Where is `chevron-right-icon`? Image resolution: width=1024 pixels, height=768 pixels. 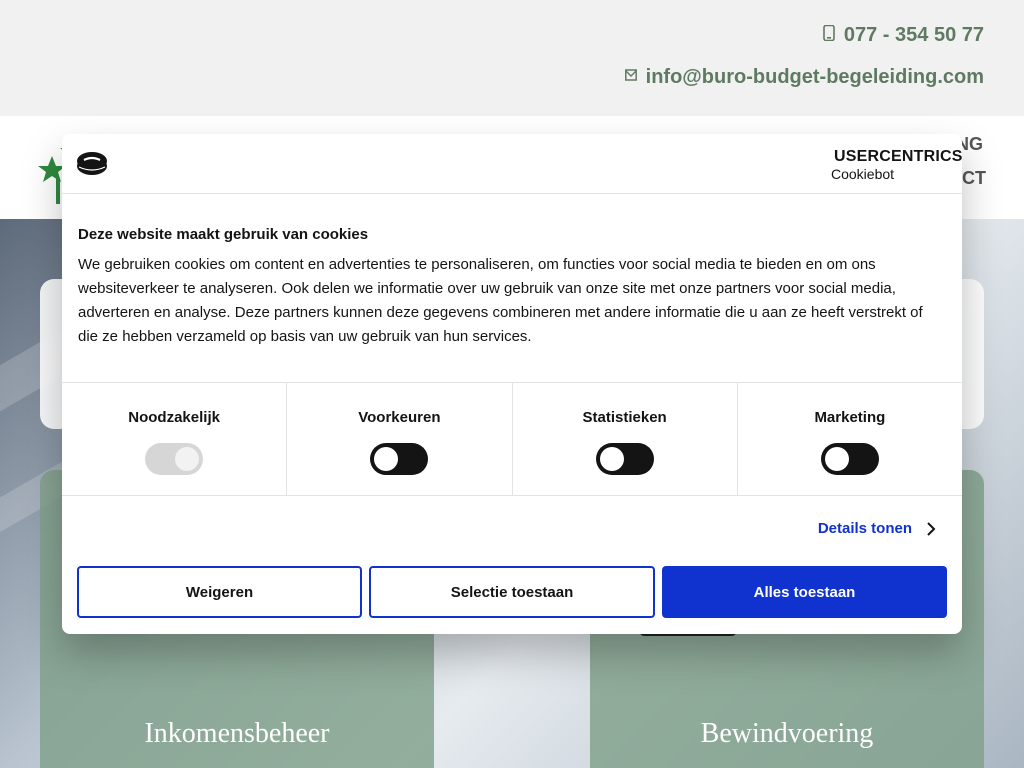 chevron-right-icon is located at coordinates (931, 528).